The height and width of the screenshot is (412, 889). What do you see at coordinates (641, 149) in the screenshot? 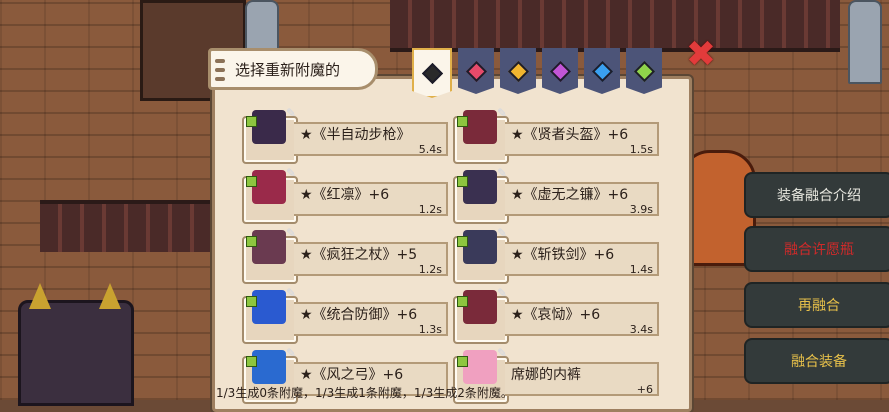
I see `item-cooldown: 1.5s` at bounding box center [641, 149].